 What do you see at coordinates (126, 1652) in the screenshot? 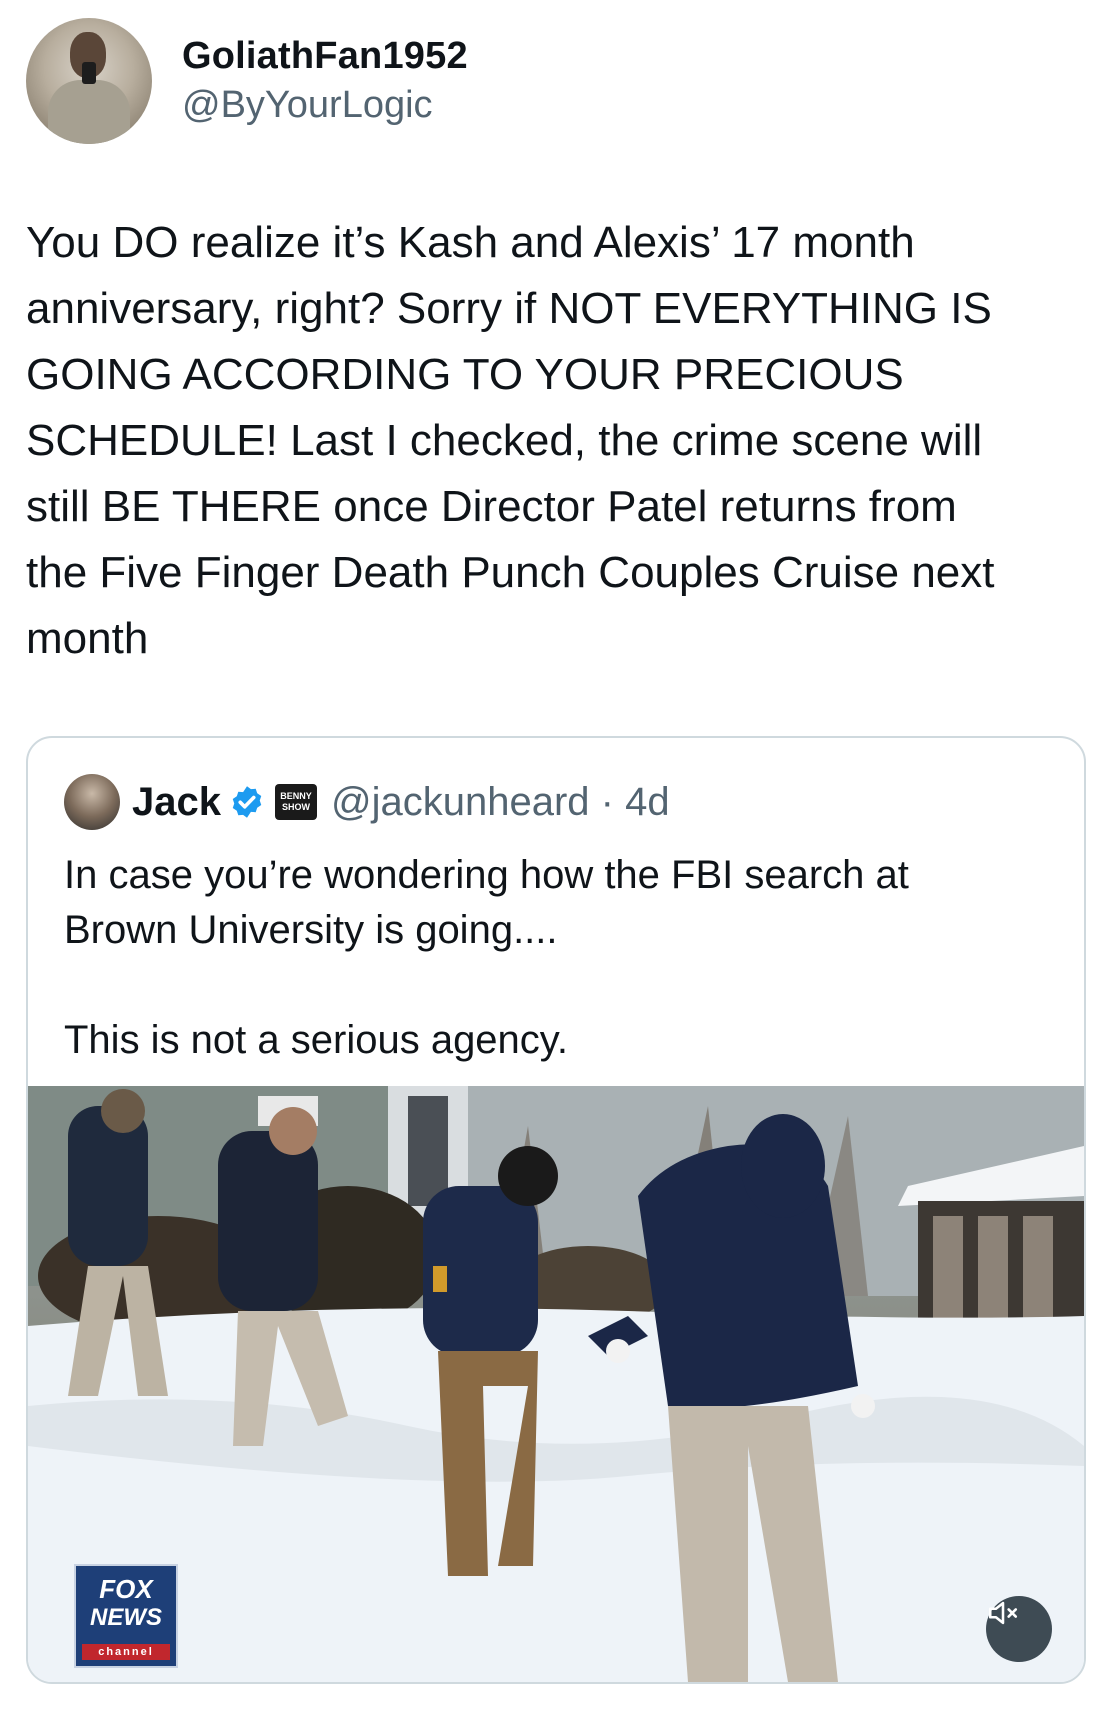
I see `channel-logo-line3: channel` at bounding box center [126, 1652].